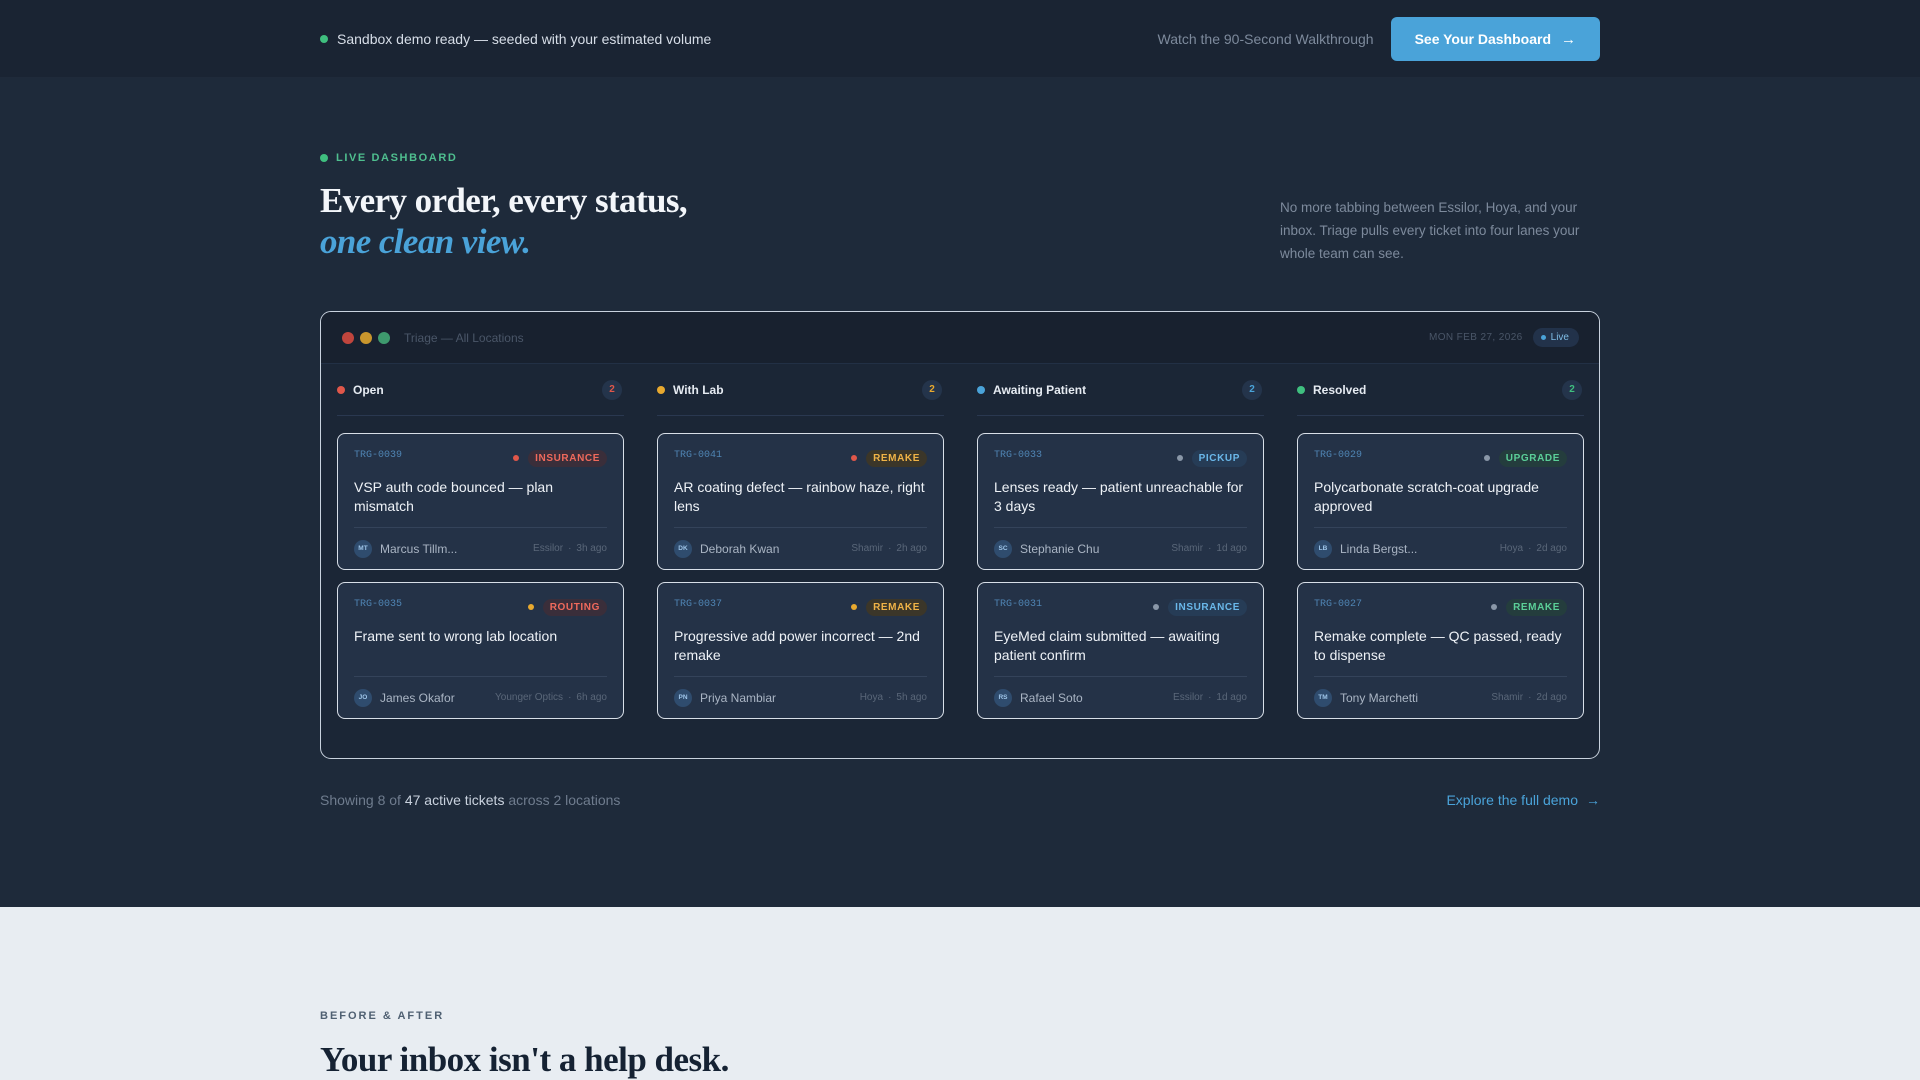 The width and height of the screenshot is (1920, 1080). What do you see at coordinates (480, 390) in the screenshot?
I see `lane-header: Open 2` at bounding box center [480, 390].